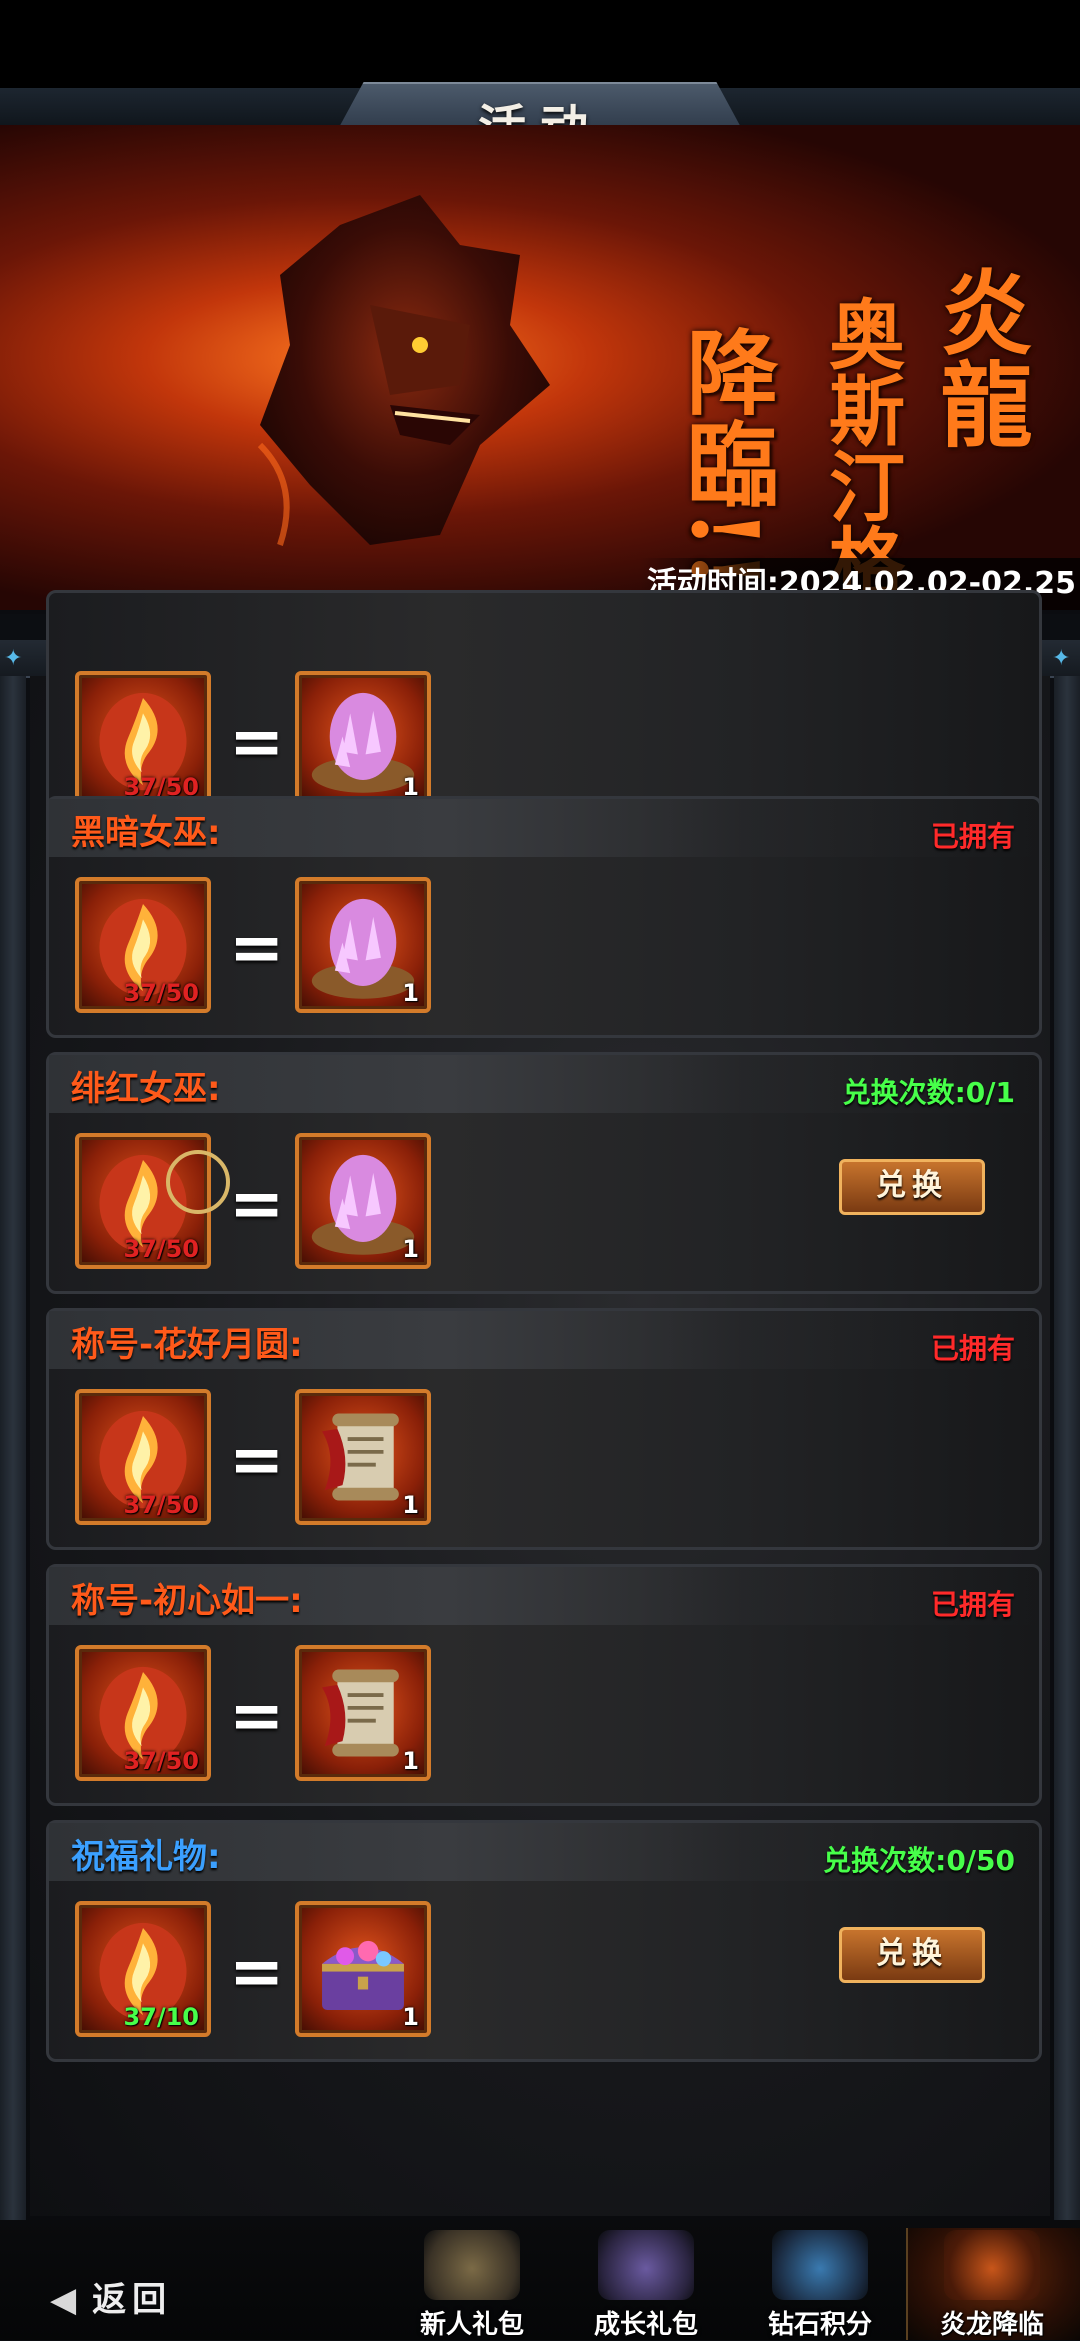  I want to click on card-title: 祝福礼物:, so click(146, 1853).